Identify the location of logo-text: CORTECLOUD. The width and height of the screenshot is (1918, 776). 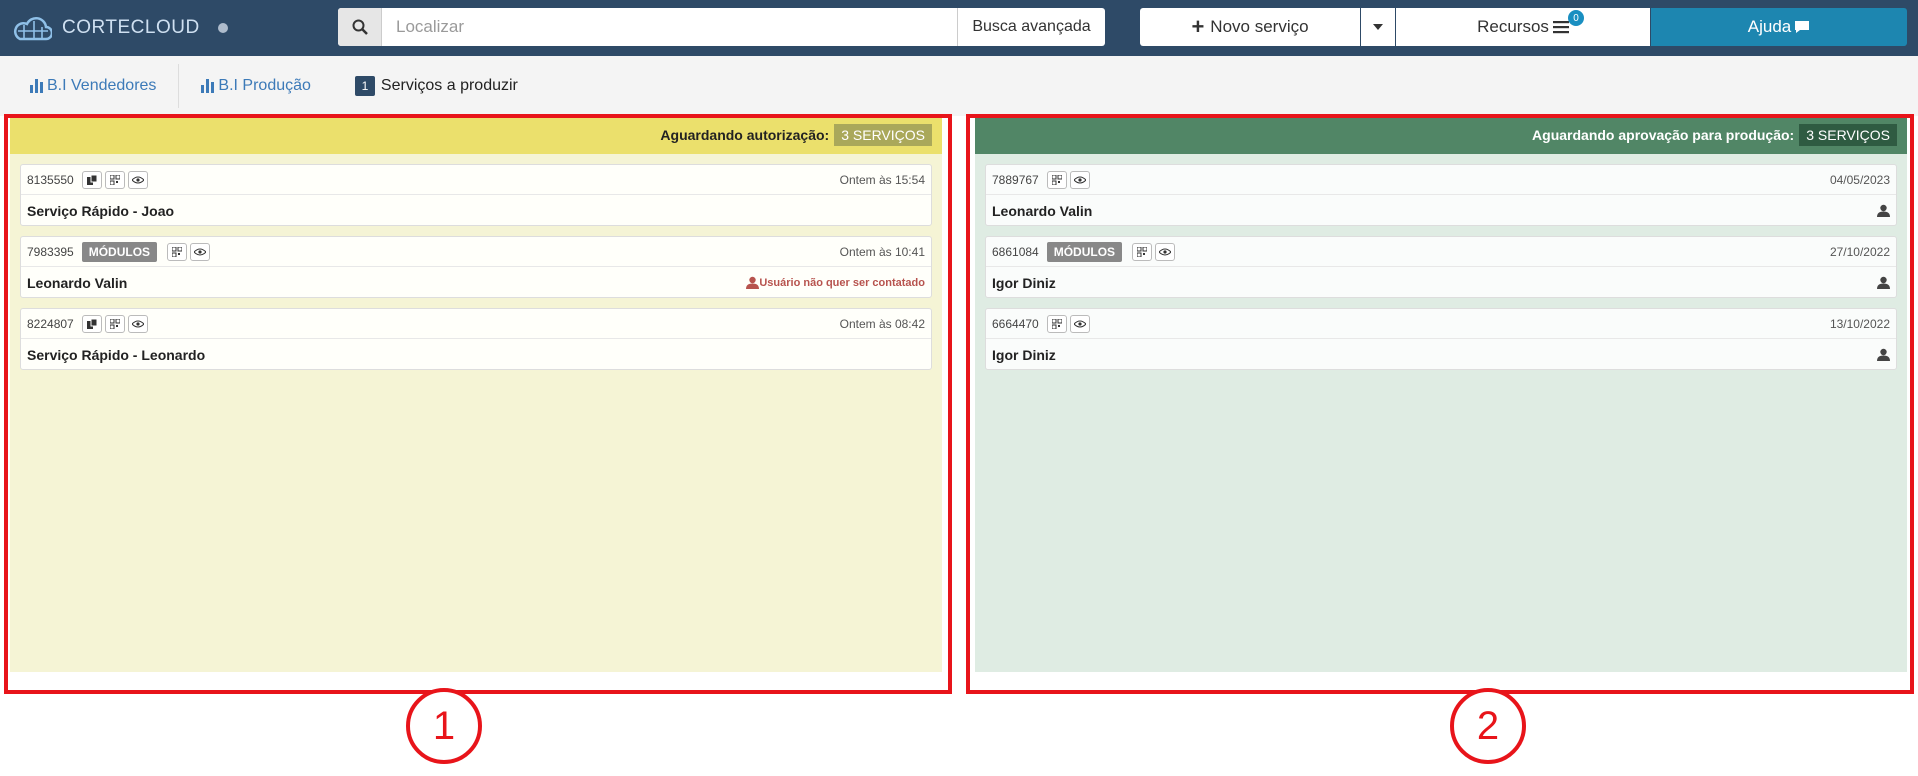
(131, 27).